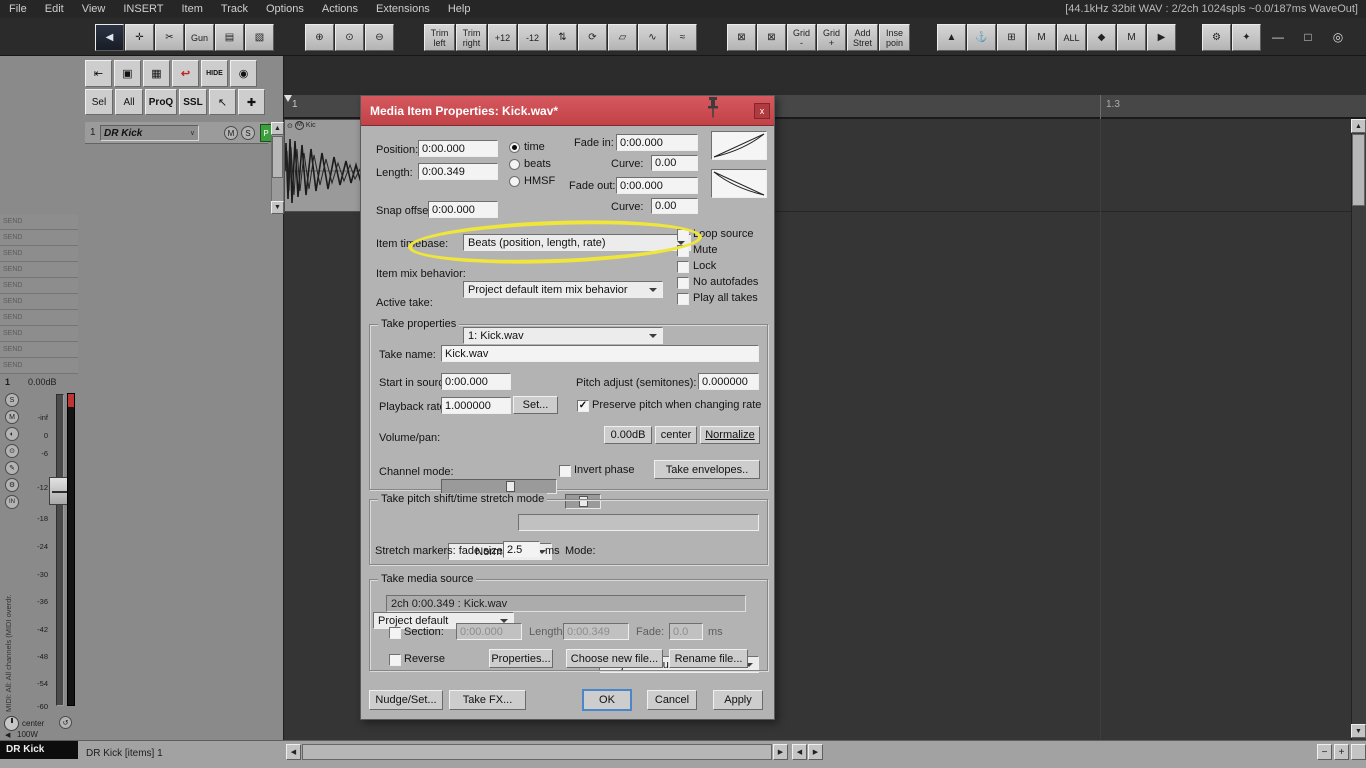 The width and height of the screenshot is (1366, 768). What do you see at coordinates (831, 37) in the screenshot?
I see `grid-plus-button: Grid +` at bounding box center [831, 37].